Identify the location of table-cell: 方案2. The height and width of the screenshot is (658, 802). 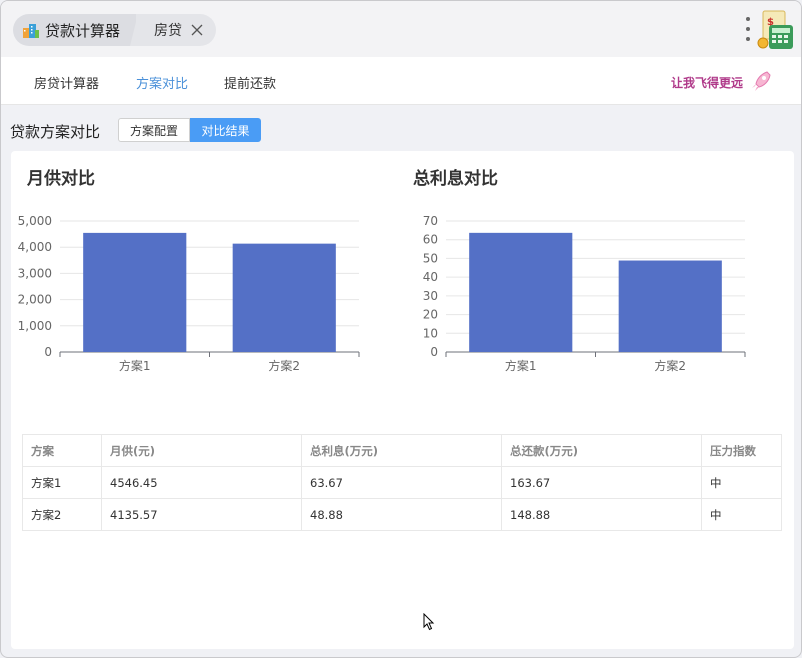
(62, 514).